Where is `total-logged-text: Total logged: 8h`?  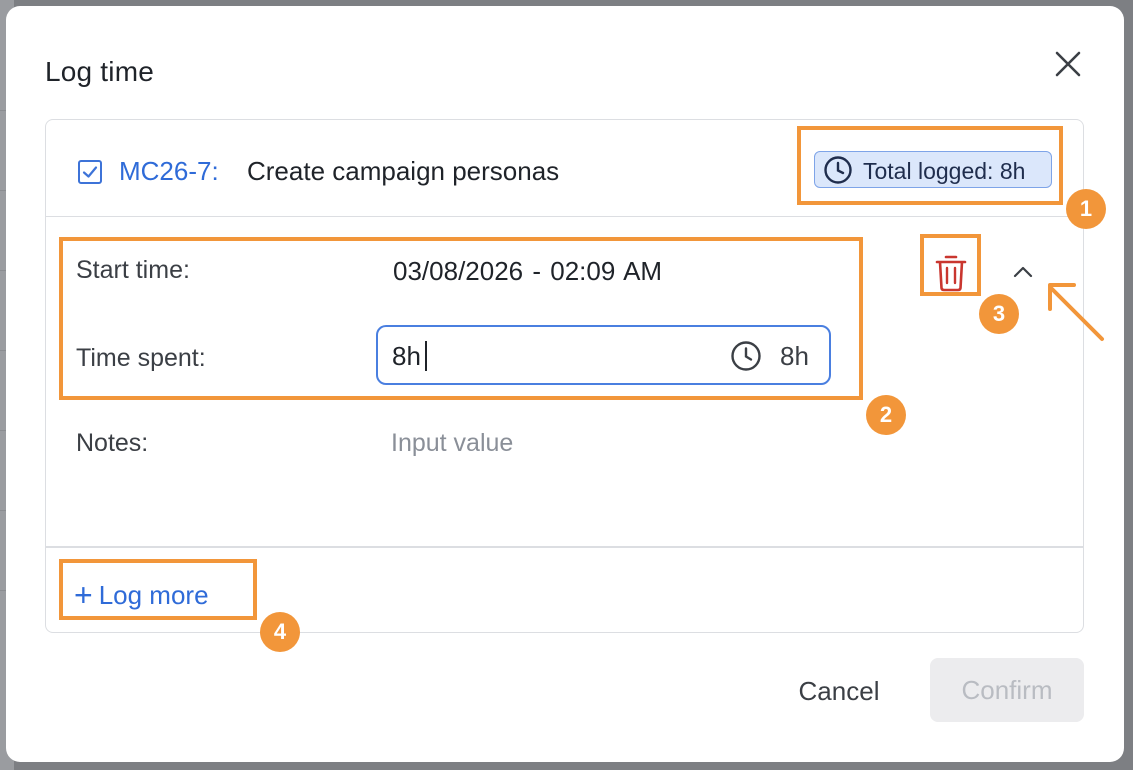
total-logged-text: Total logged: 8h is located at coordinates (944, 171).